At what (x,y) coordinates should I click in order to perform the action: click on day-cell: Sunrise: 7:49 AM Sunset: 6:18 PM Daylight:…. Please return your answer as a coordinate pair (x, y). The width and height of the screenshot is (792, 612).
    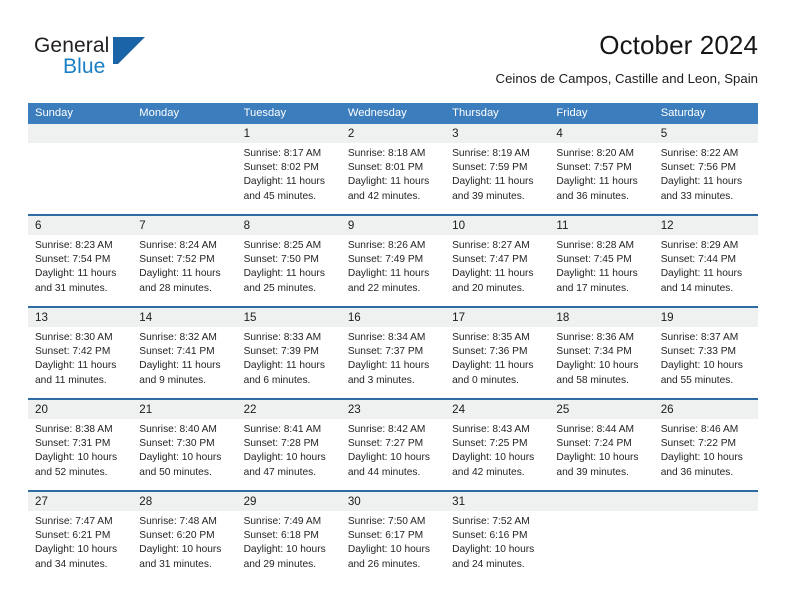
    Looking at the image, I should click on (289, 546).